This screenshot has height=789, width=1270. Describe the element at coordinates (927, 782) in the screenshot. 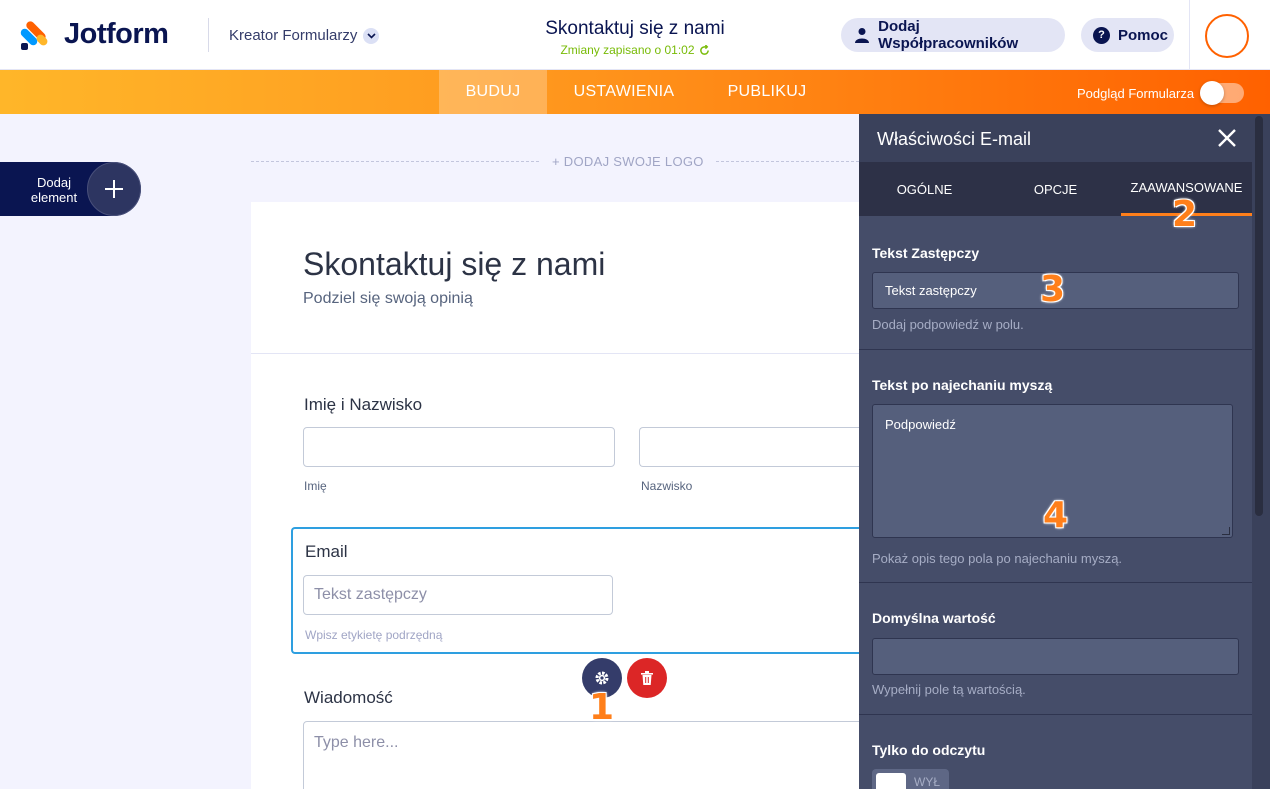

I see `readonly-toggle-text: WYŁ` at that location.